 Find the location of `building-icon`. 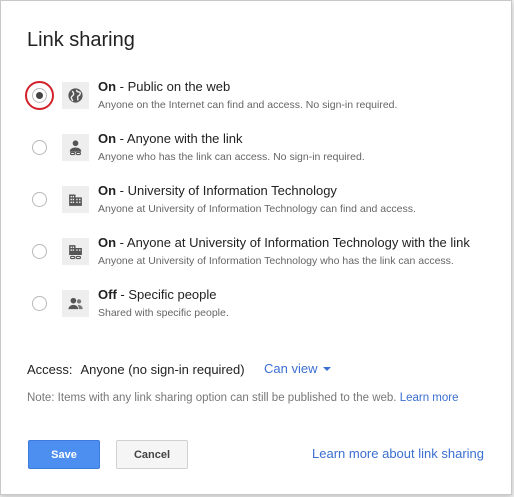

building-icon is located at coordinates (75, 199).